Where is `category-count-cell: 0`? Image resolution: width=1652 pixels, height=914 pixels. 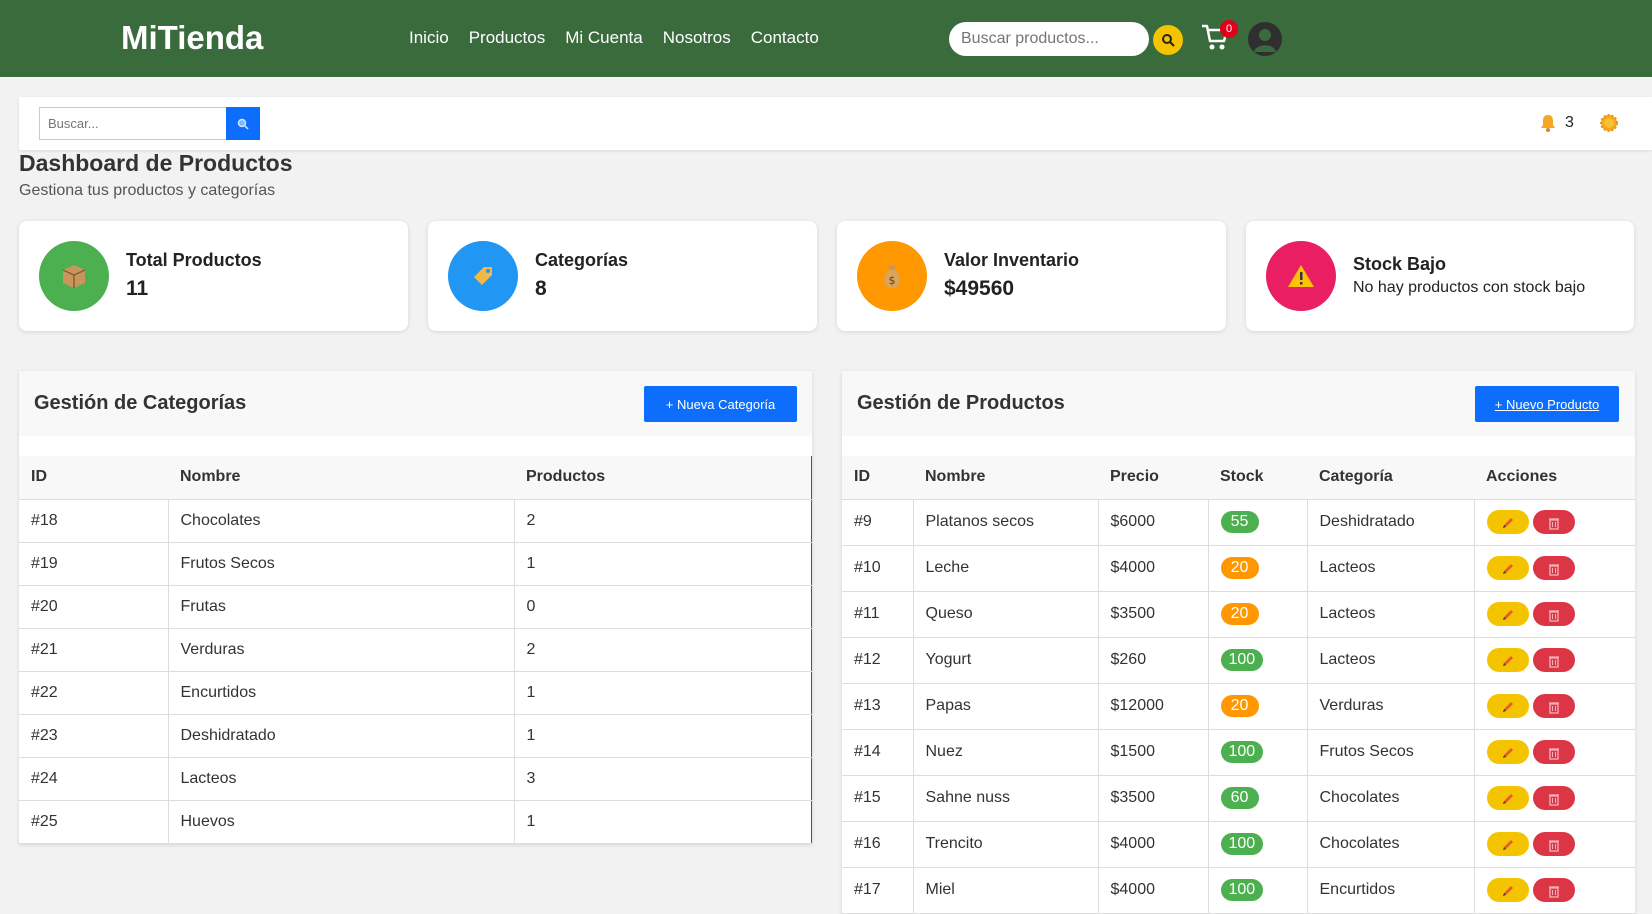 category-count-cell: 0 is located at coordinates (662, 607).